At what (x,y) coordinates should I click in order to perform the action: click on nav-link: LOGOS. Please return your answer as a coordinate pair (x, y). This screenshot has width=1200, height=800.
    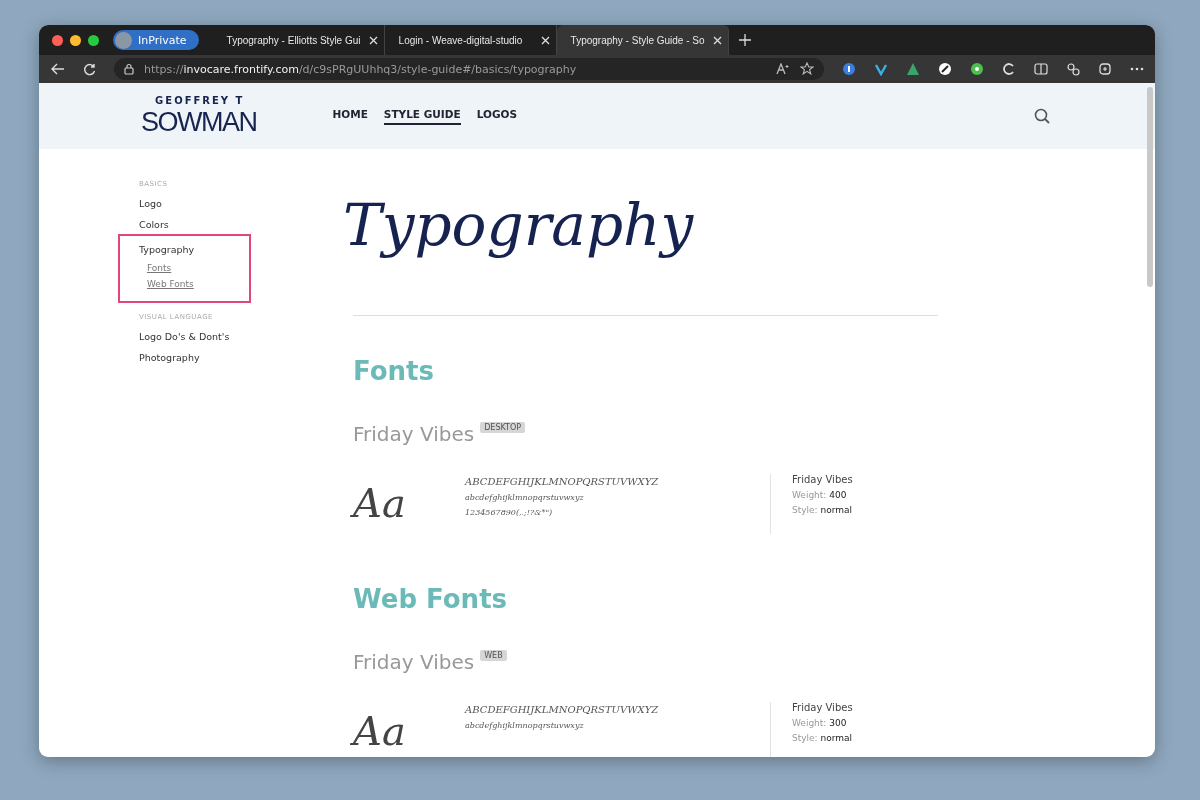
    Looking at the image, I should click on (496, 116).